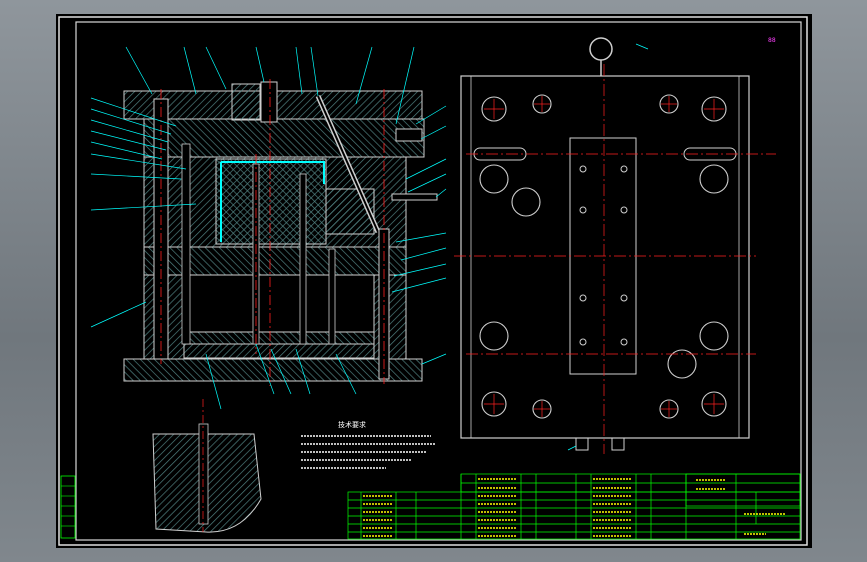 This screenshot has width=867, height=562. I want to click on detail-view, so click(207, 466).